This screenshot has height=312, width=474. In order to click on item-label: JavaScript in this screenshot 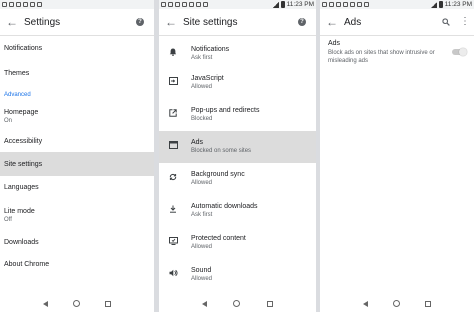, I will do `click(207, 78)`.